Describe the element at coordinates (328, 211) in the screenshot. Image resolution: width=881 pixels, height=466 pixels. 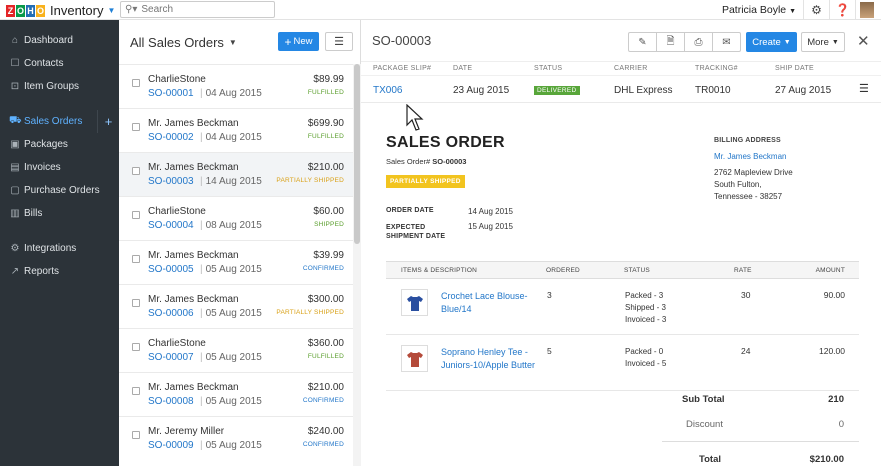
I see `order-amount: $60.00` at that location.